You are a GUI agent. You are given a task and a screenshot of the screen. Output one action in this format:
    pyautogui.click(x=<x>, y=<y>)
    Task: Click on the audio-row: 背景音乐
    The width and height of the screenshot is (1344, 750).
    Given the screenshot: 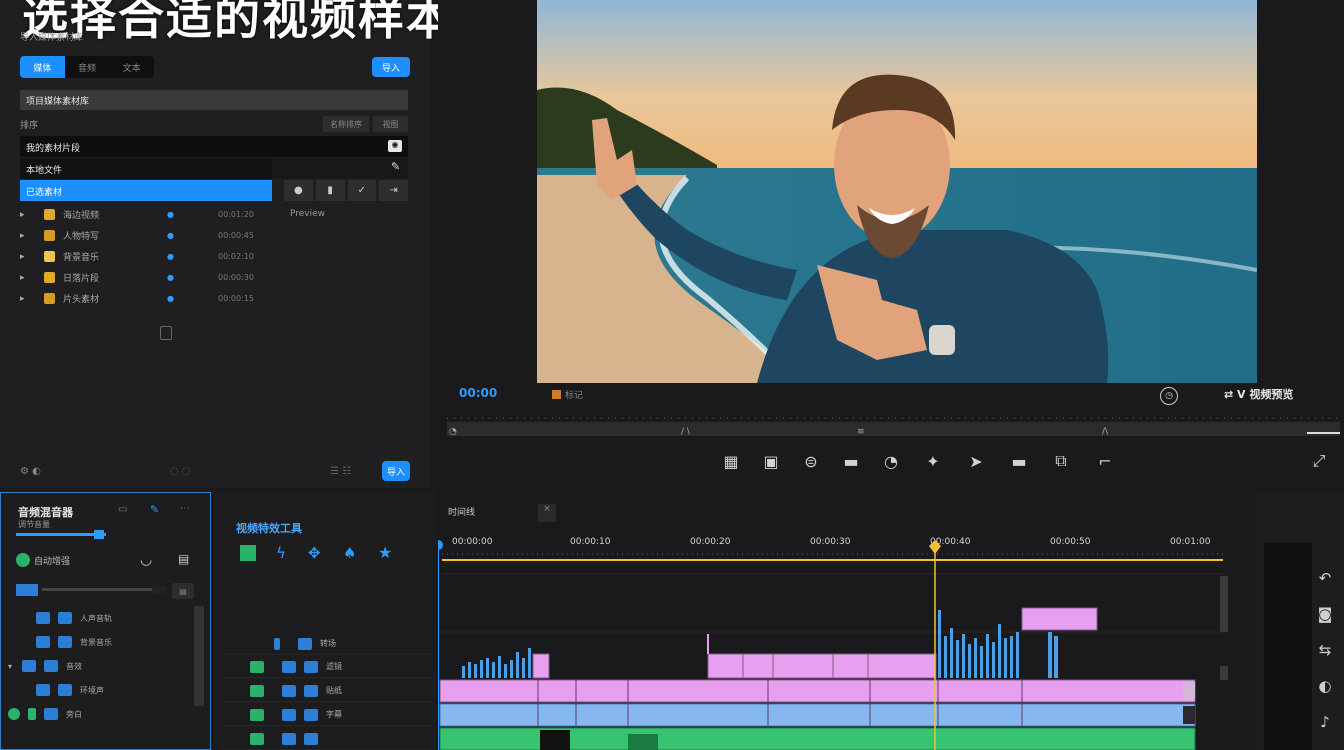 What is the action you would take?
    pyautogui.click(x=103, y=642)
    